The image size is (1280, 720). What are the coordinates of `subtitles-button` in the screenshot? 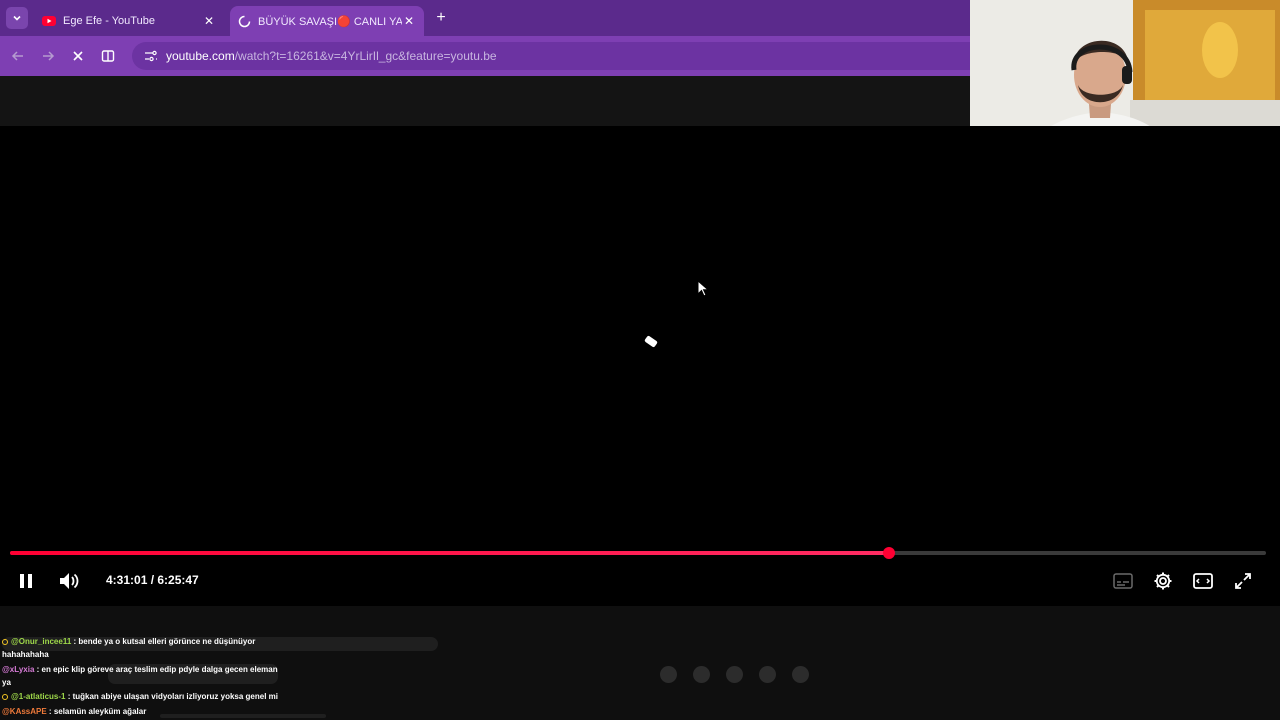 It's located at (1123, 581).